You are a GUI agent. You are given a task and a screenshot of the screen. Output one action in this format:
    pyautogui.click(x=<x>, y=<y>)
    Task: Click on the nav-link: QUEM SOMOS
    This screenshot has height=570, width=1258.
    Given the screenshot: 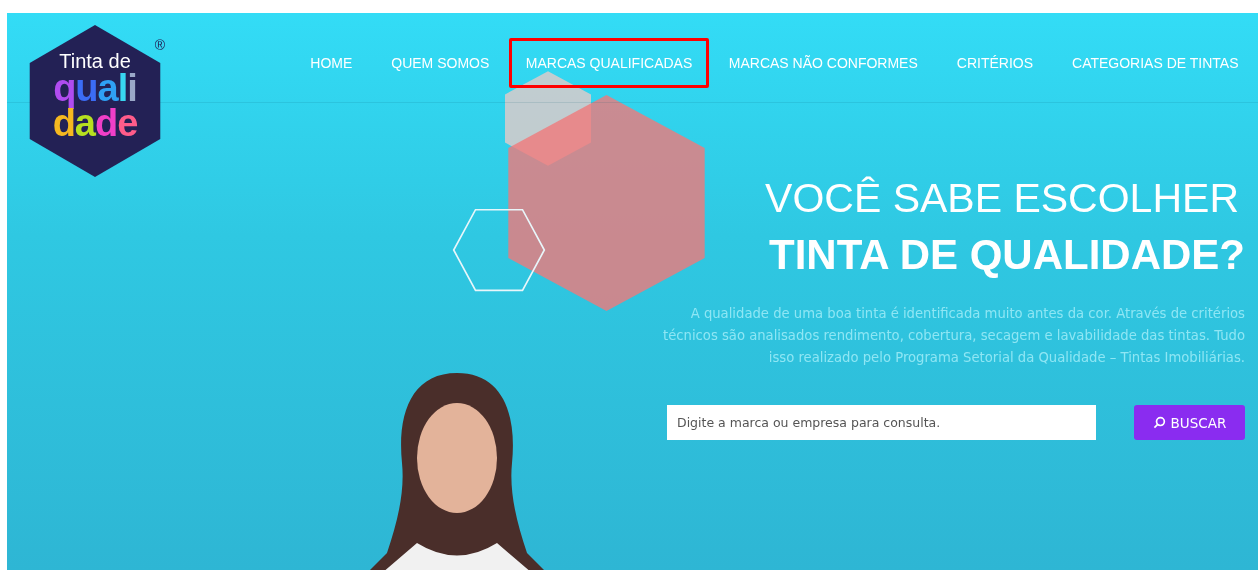 What is the action you would take?
    pyautogui.click(x=440, y=67)
    